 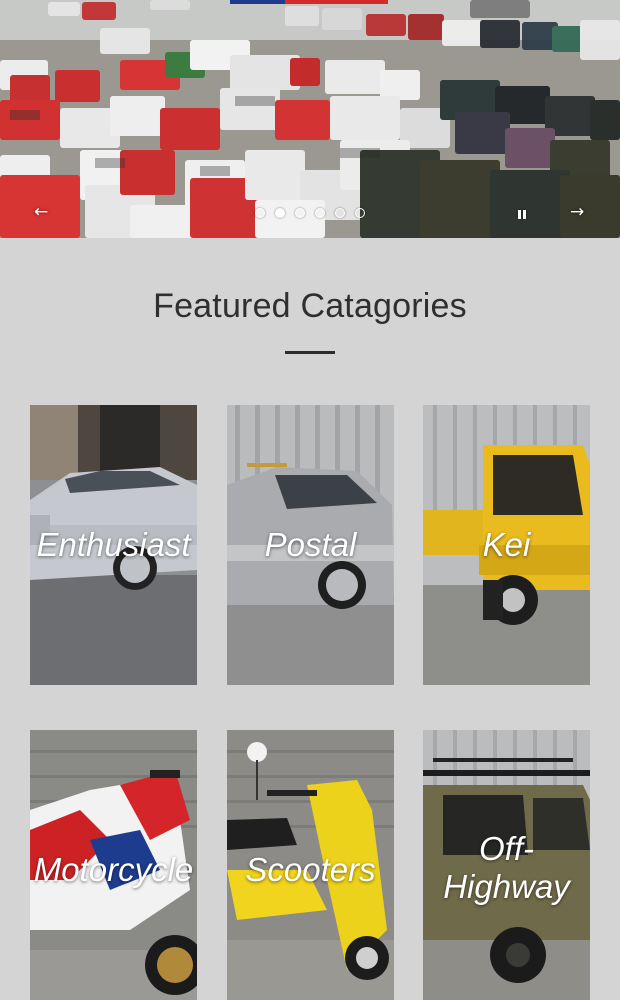 I want to click on pause-icon, so click(x=522, y=215).